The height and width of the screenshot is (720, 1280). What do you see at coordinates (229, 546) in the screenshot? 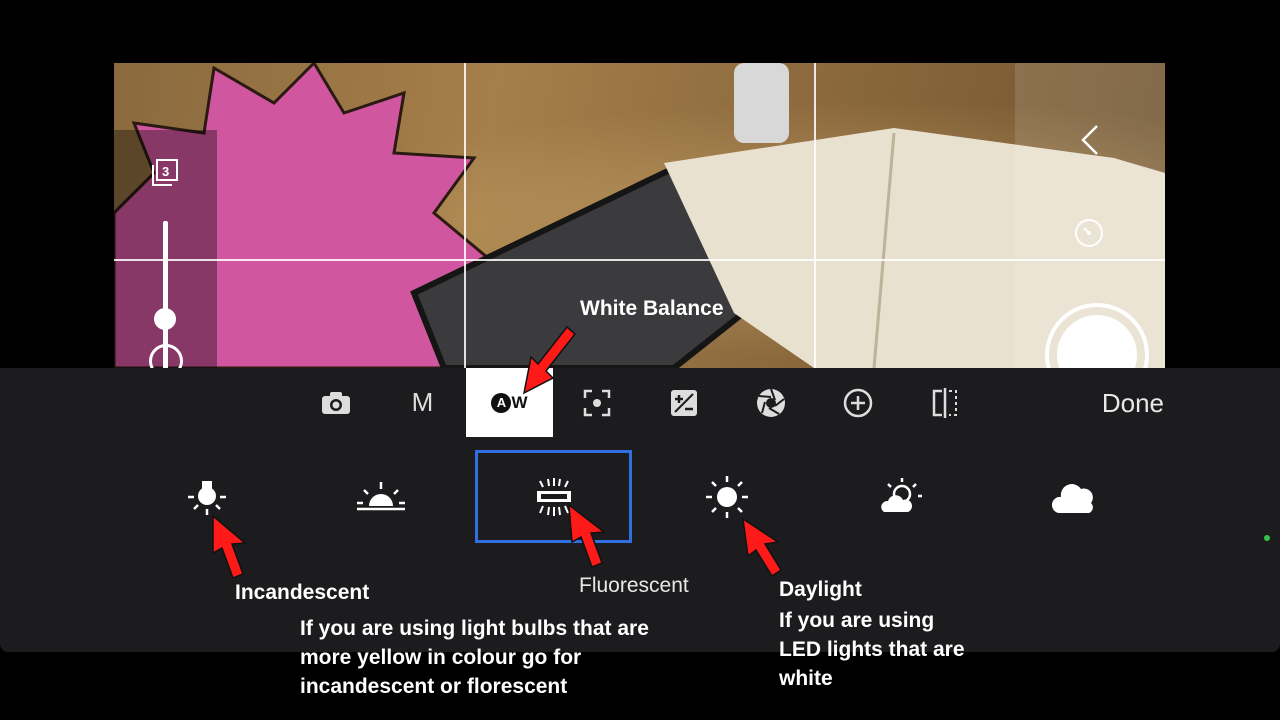
I see `arrow-incandescent` at bounding box center [229, 546].